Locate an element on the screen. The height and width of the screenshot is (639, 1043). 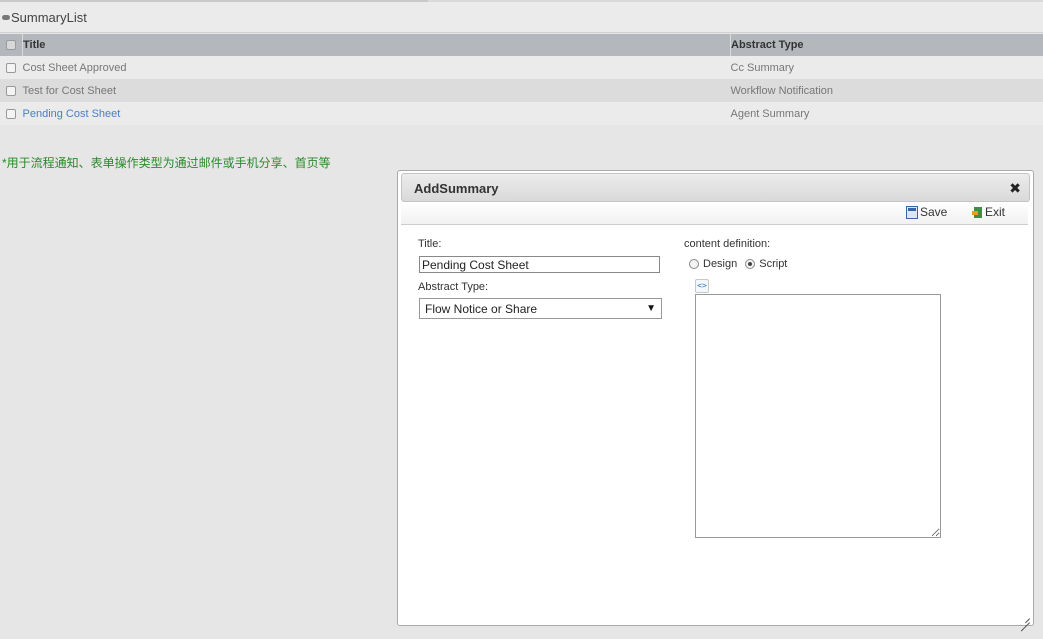
row-title: Cost Sheet Approved is located at coordinates (376, 67).